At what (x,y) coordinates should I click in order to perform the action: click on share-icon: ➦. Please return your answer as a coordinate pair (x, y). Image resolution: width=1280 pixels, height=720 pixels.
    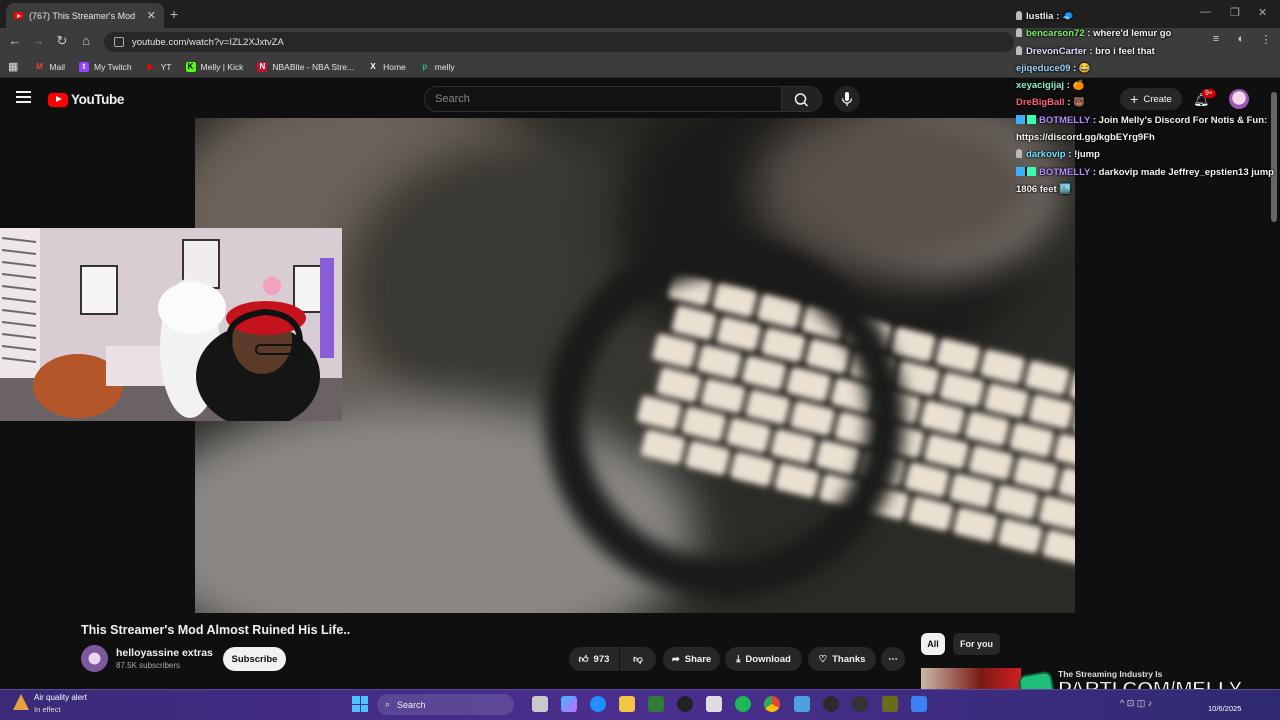
    Looking at the image, I should click on (675, 659).